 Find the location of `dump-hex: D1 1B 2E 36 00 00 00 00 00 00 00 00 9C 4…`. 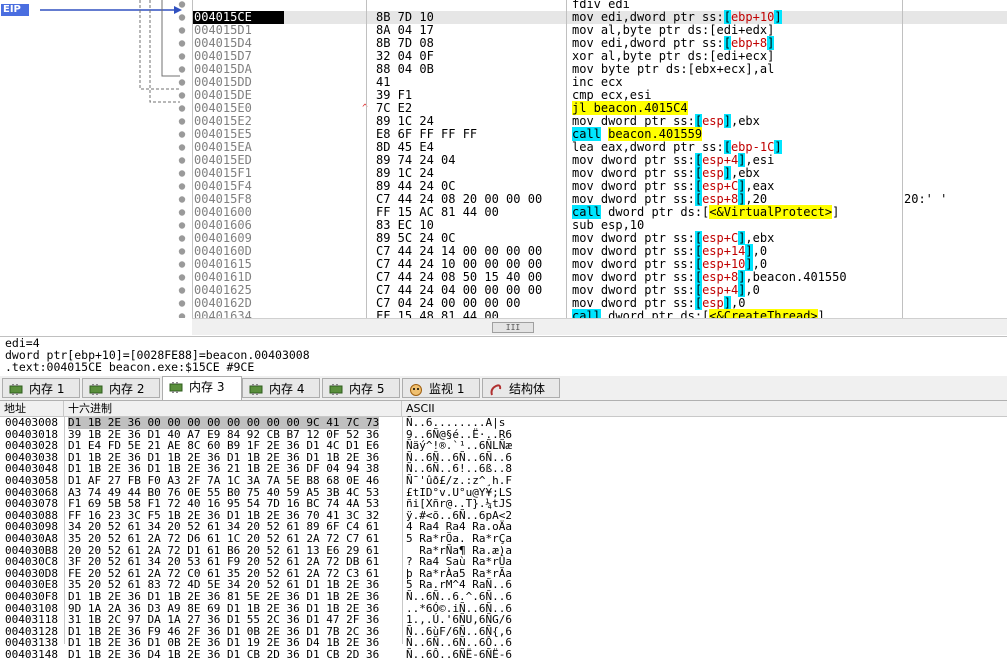

dump-hex: D1 1B 2E 36 00 00 00 00 00 00 00 00 9C 4… is located at coordinates (224, 423).